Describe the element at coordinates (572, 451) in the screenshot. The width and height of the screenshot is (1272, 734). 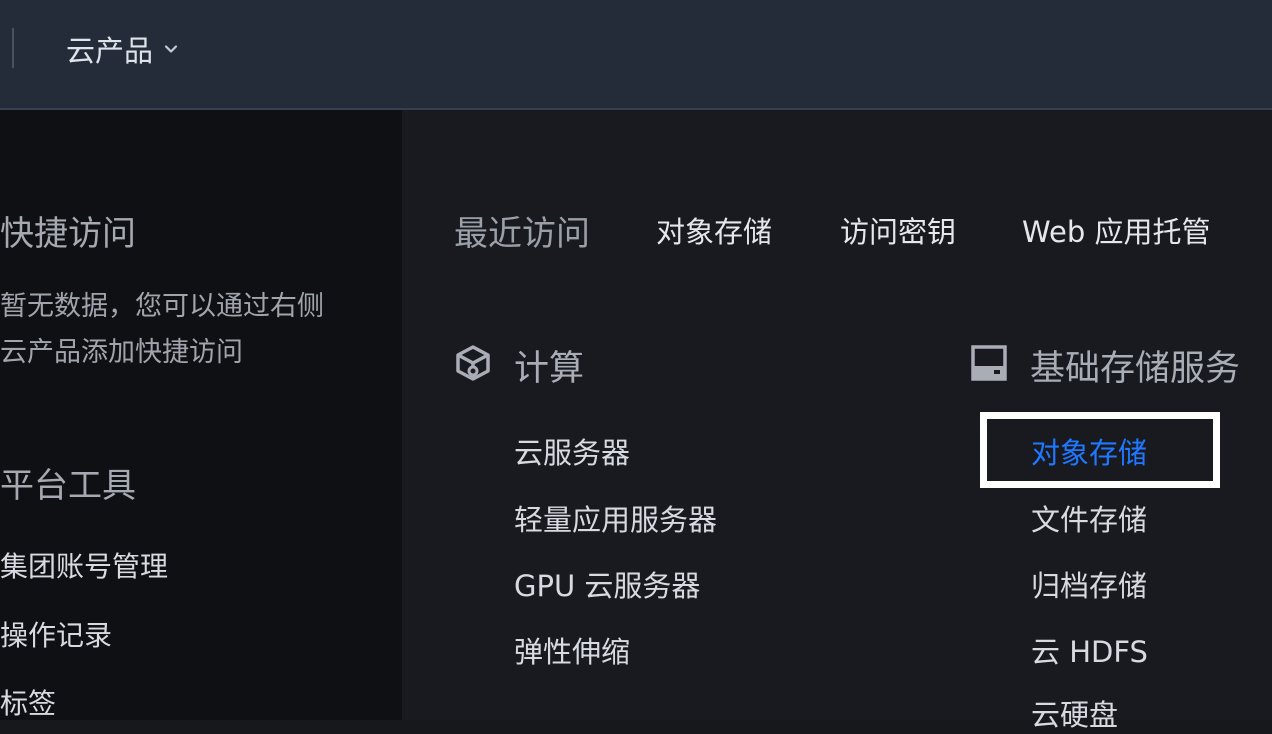
I see `product-cvm: 云服务器` at that location.